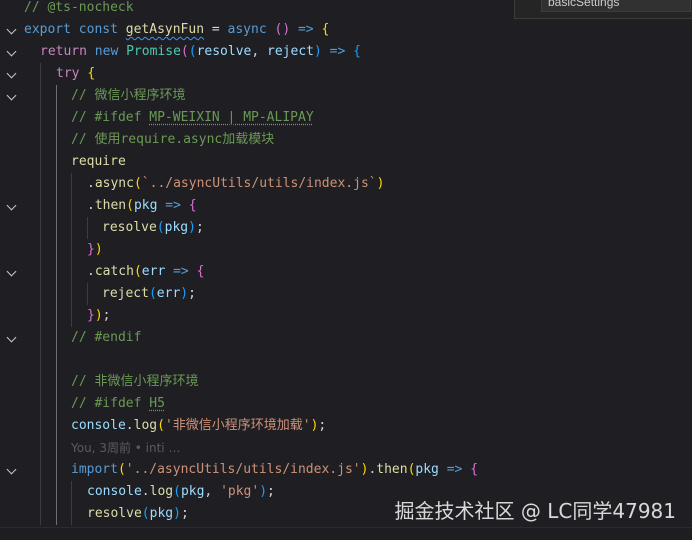 The image size is (692, 540). Describe the element at coordinates (427, 469) in the screenshot. I see `param: pkg` at that location.